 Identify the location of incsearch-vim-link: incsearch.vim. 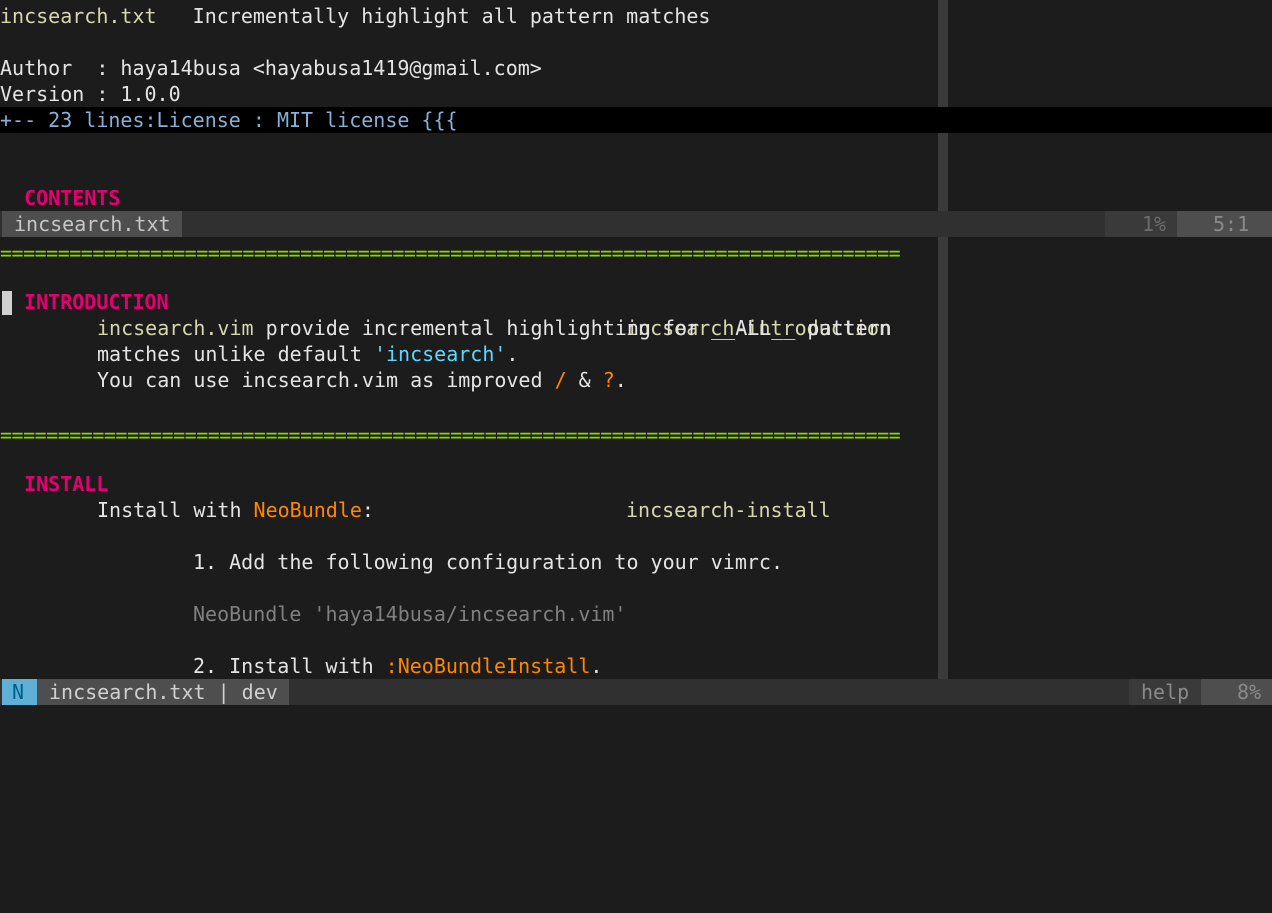
(175, 328).